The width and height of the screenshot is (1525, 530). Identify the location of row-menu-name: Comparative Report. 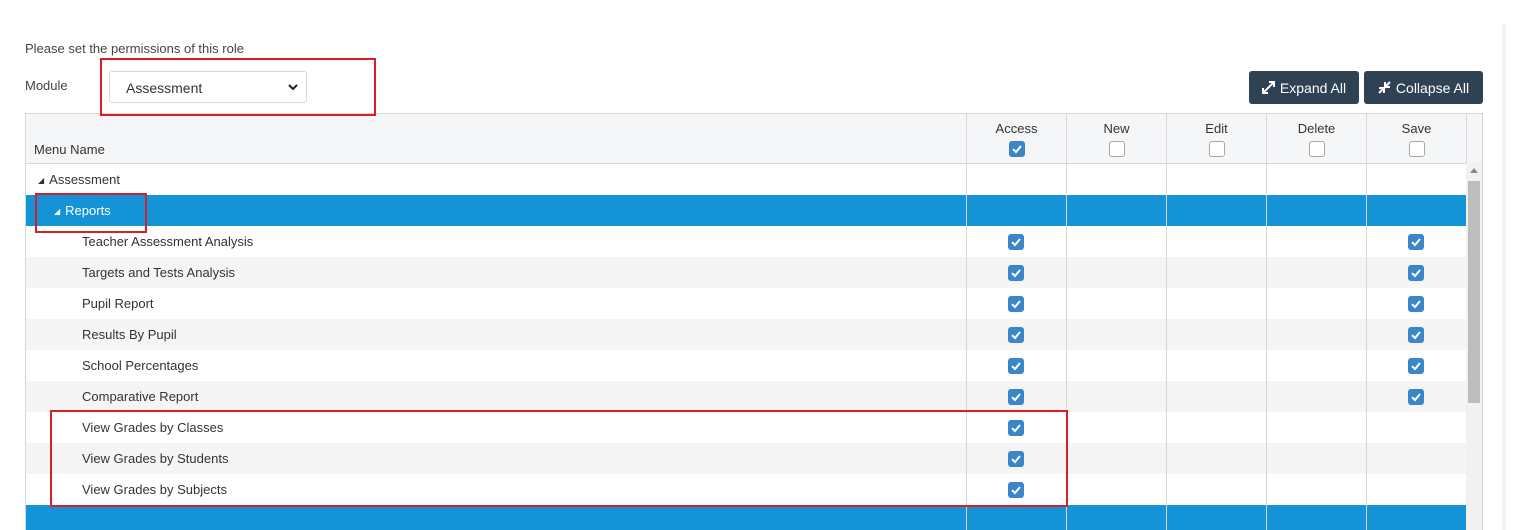
(140, 396).